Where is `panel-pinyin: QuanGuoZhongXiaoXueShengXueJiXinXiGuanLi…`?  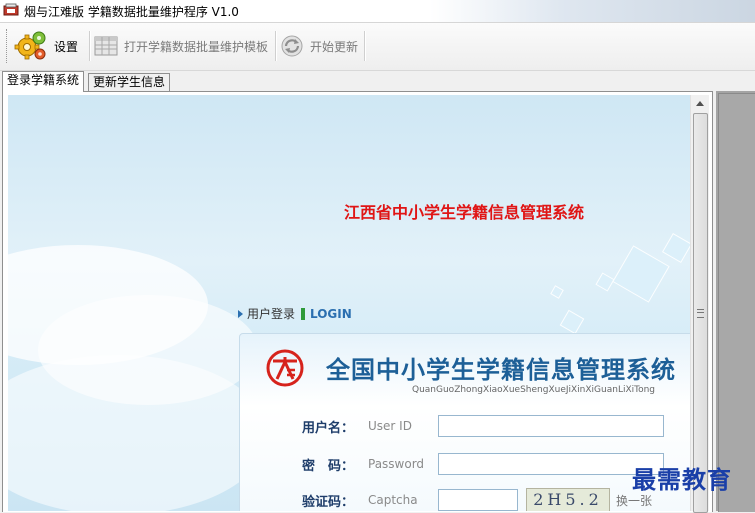 panel-pinyin: QuanGuoZhongXiaoXueShengXueJiXinXiGuanLi… is located at coordinates (534, 390).